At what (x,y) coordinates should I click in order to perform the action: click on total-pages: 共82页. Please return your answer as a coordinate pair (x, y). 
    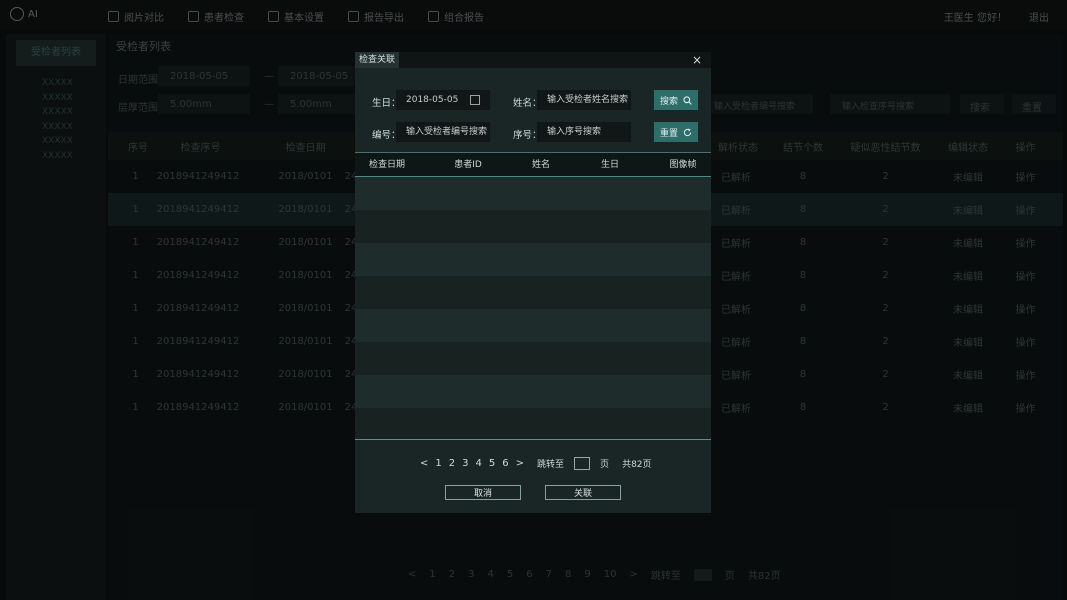
    Looking at the image, I should click on (637, 465).